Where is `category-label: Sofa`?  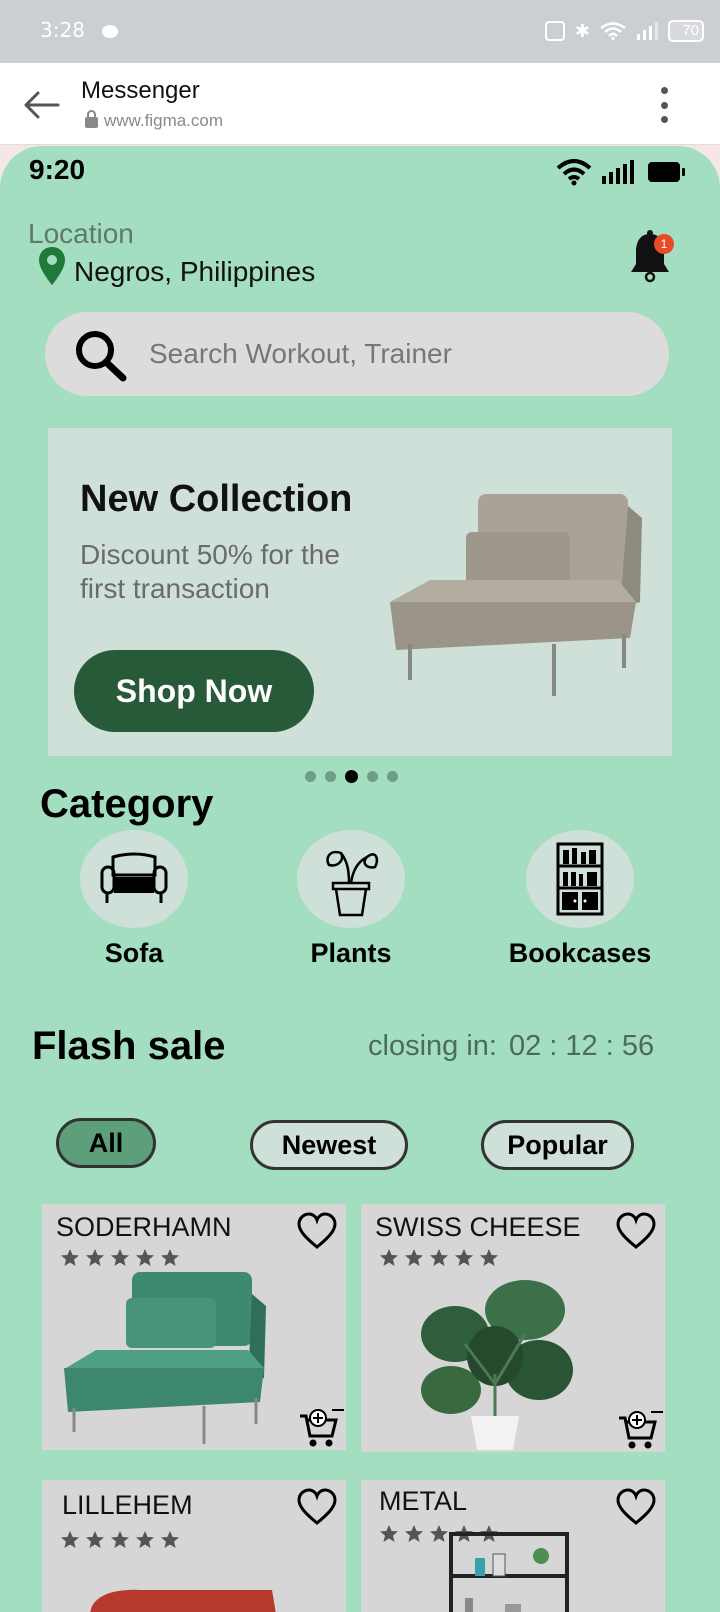 category-label: Sofa is located at coordinates (134, 953).